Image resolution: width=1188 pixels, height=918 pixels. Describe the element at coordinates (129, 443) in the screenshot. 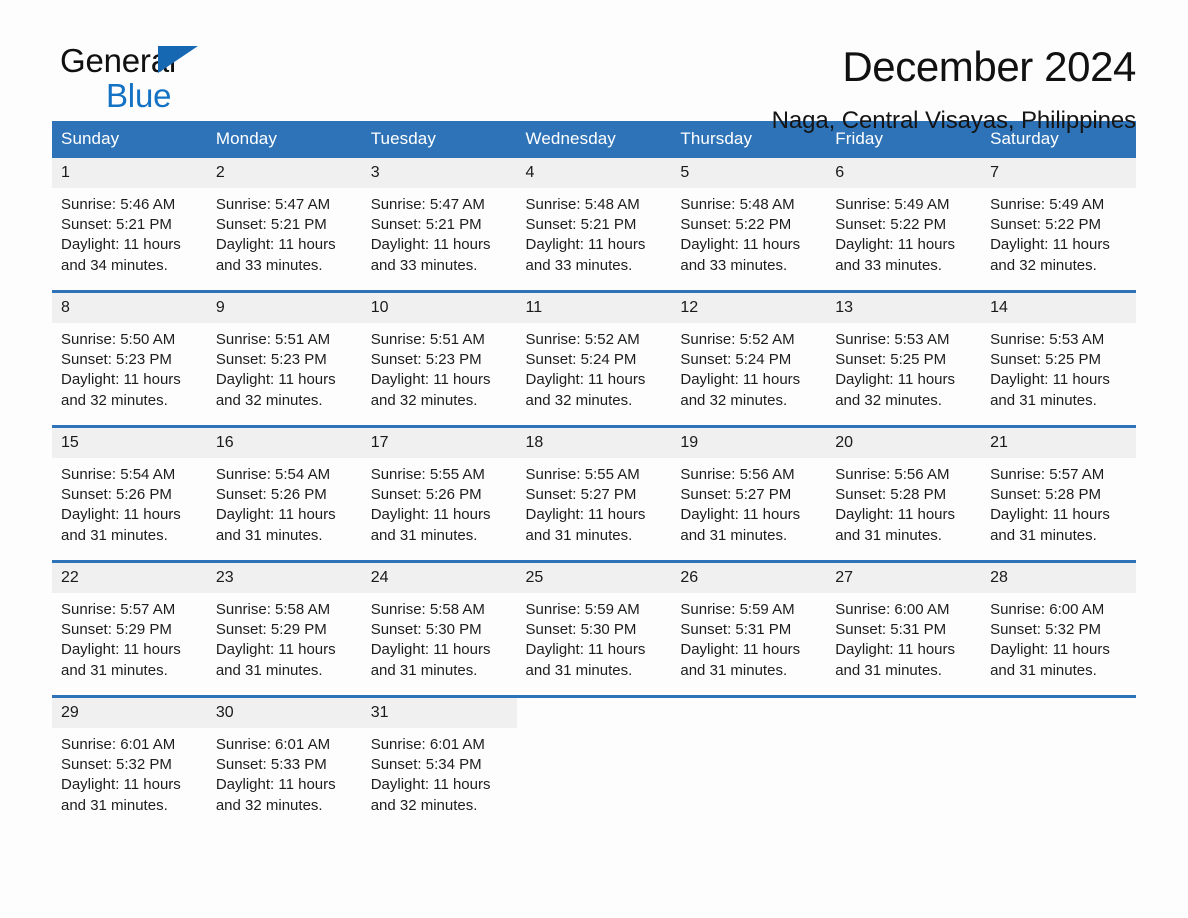

I see `day-number: 15` at that location.